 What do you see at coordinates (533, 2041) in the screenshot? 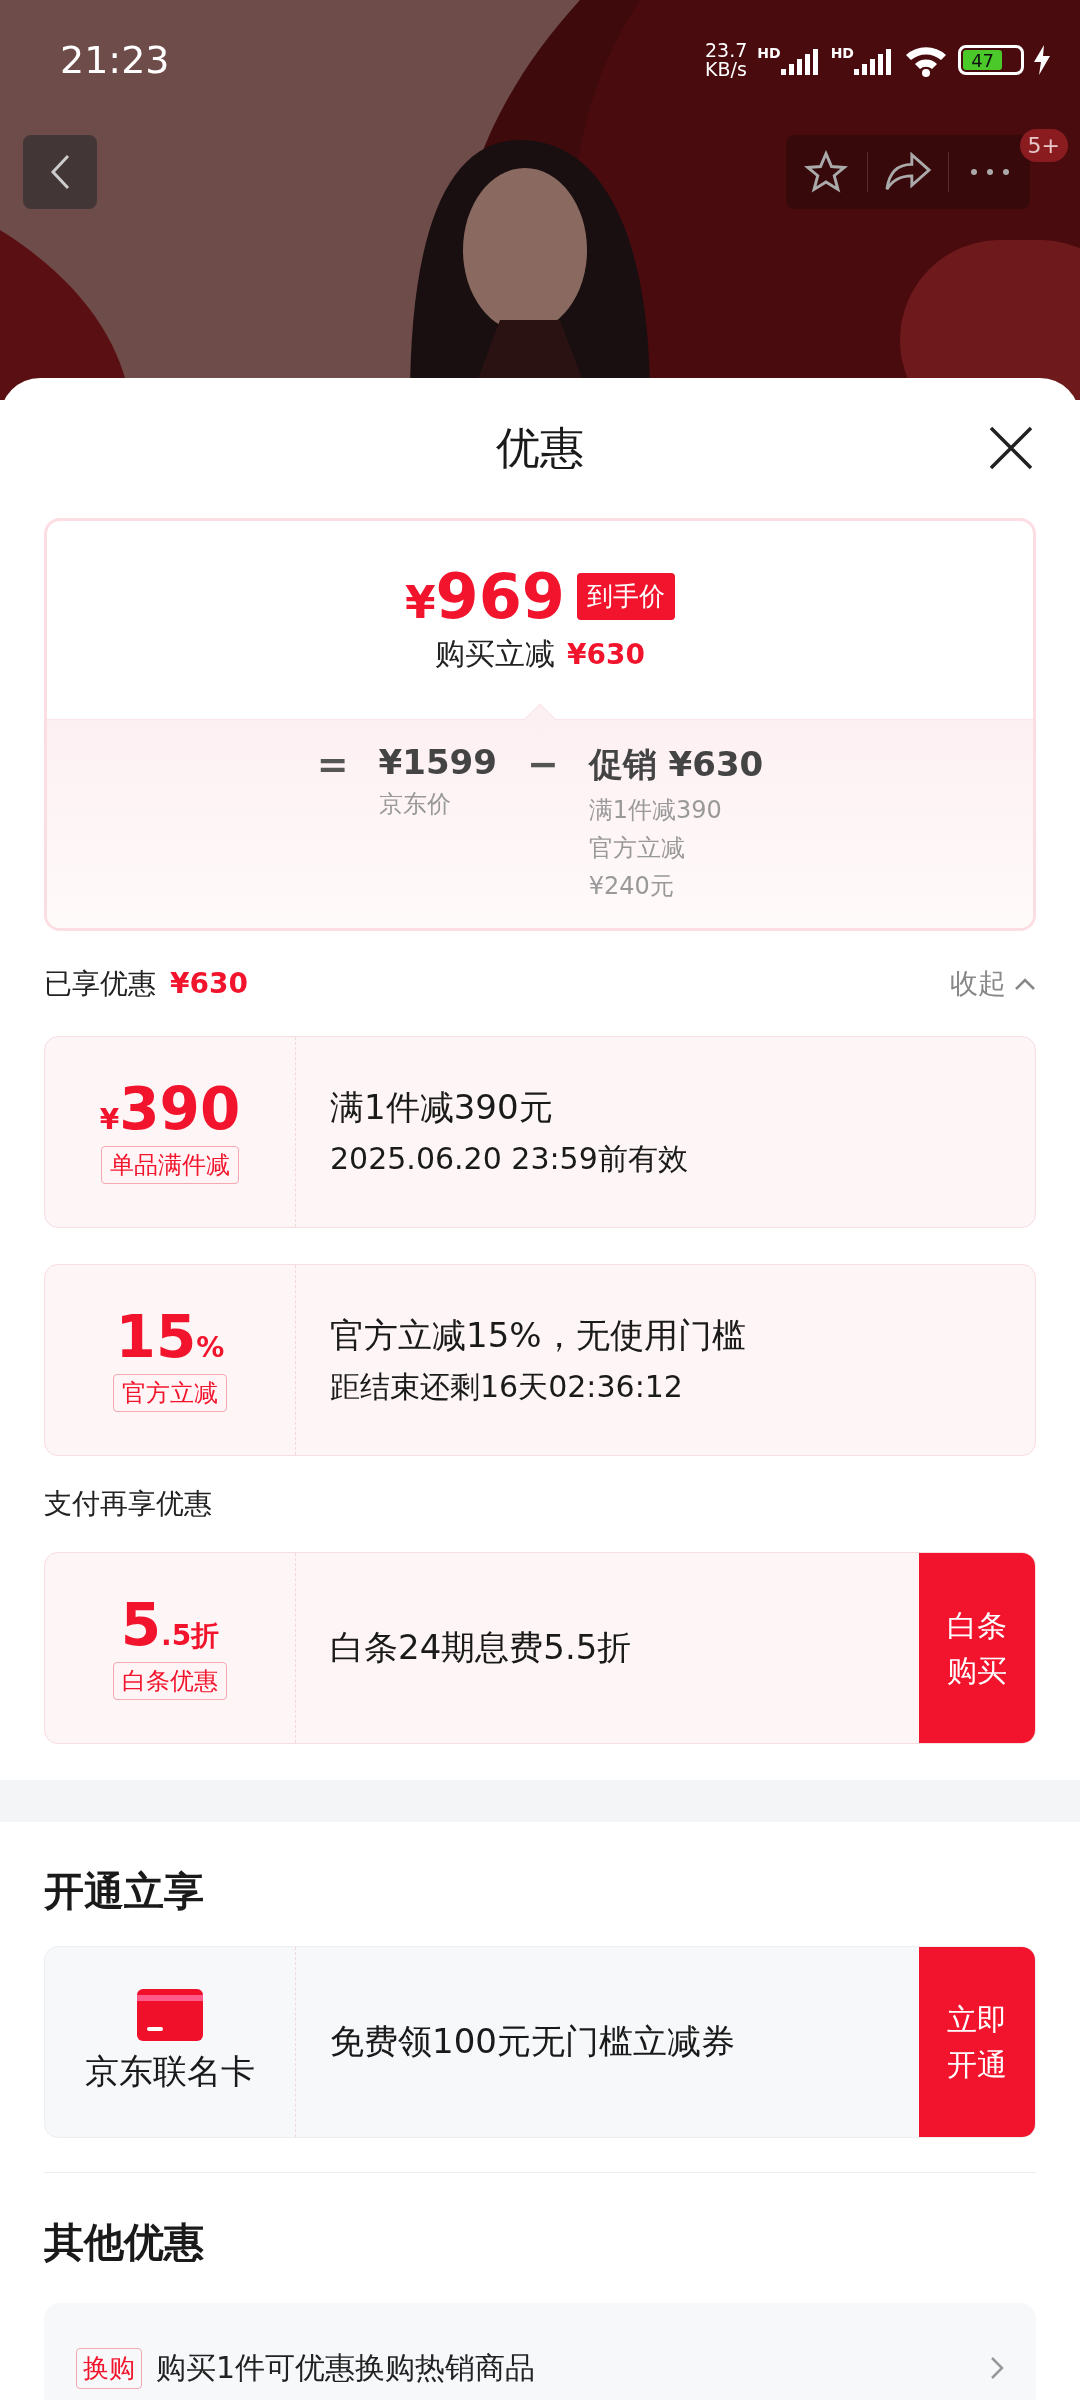
I see `coupon-title: 免费领100元无门槛立减券` at bounding box center [533, 2041].